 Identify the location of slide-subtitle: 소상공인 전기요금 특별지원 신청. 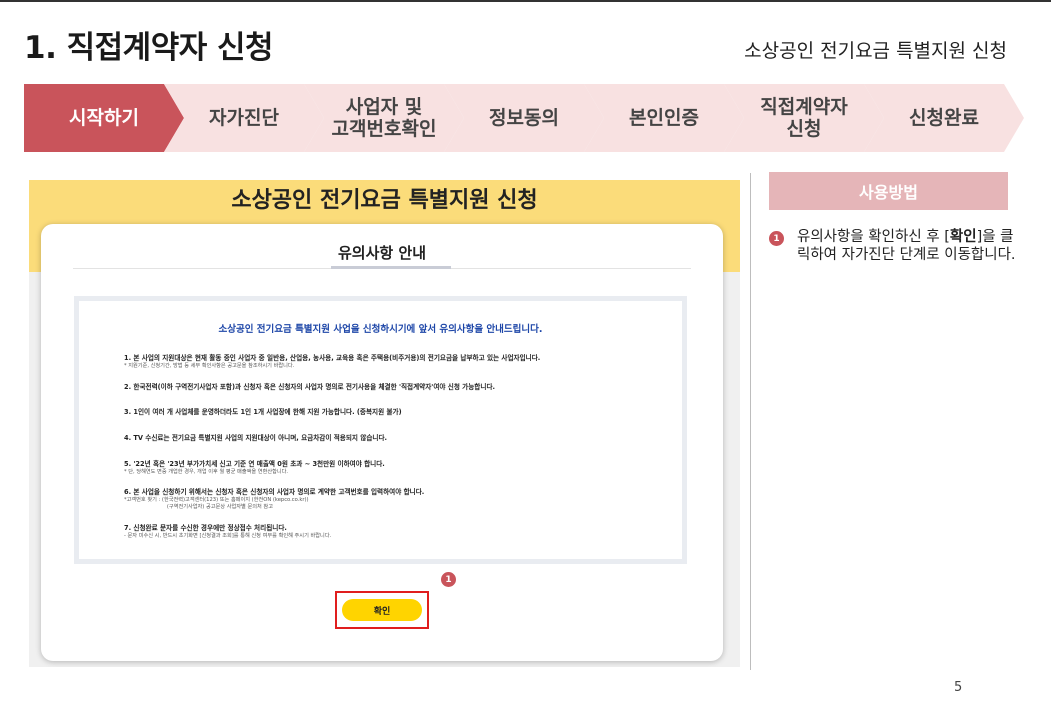
(875, 51).